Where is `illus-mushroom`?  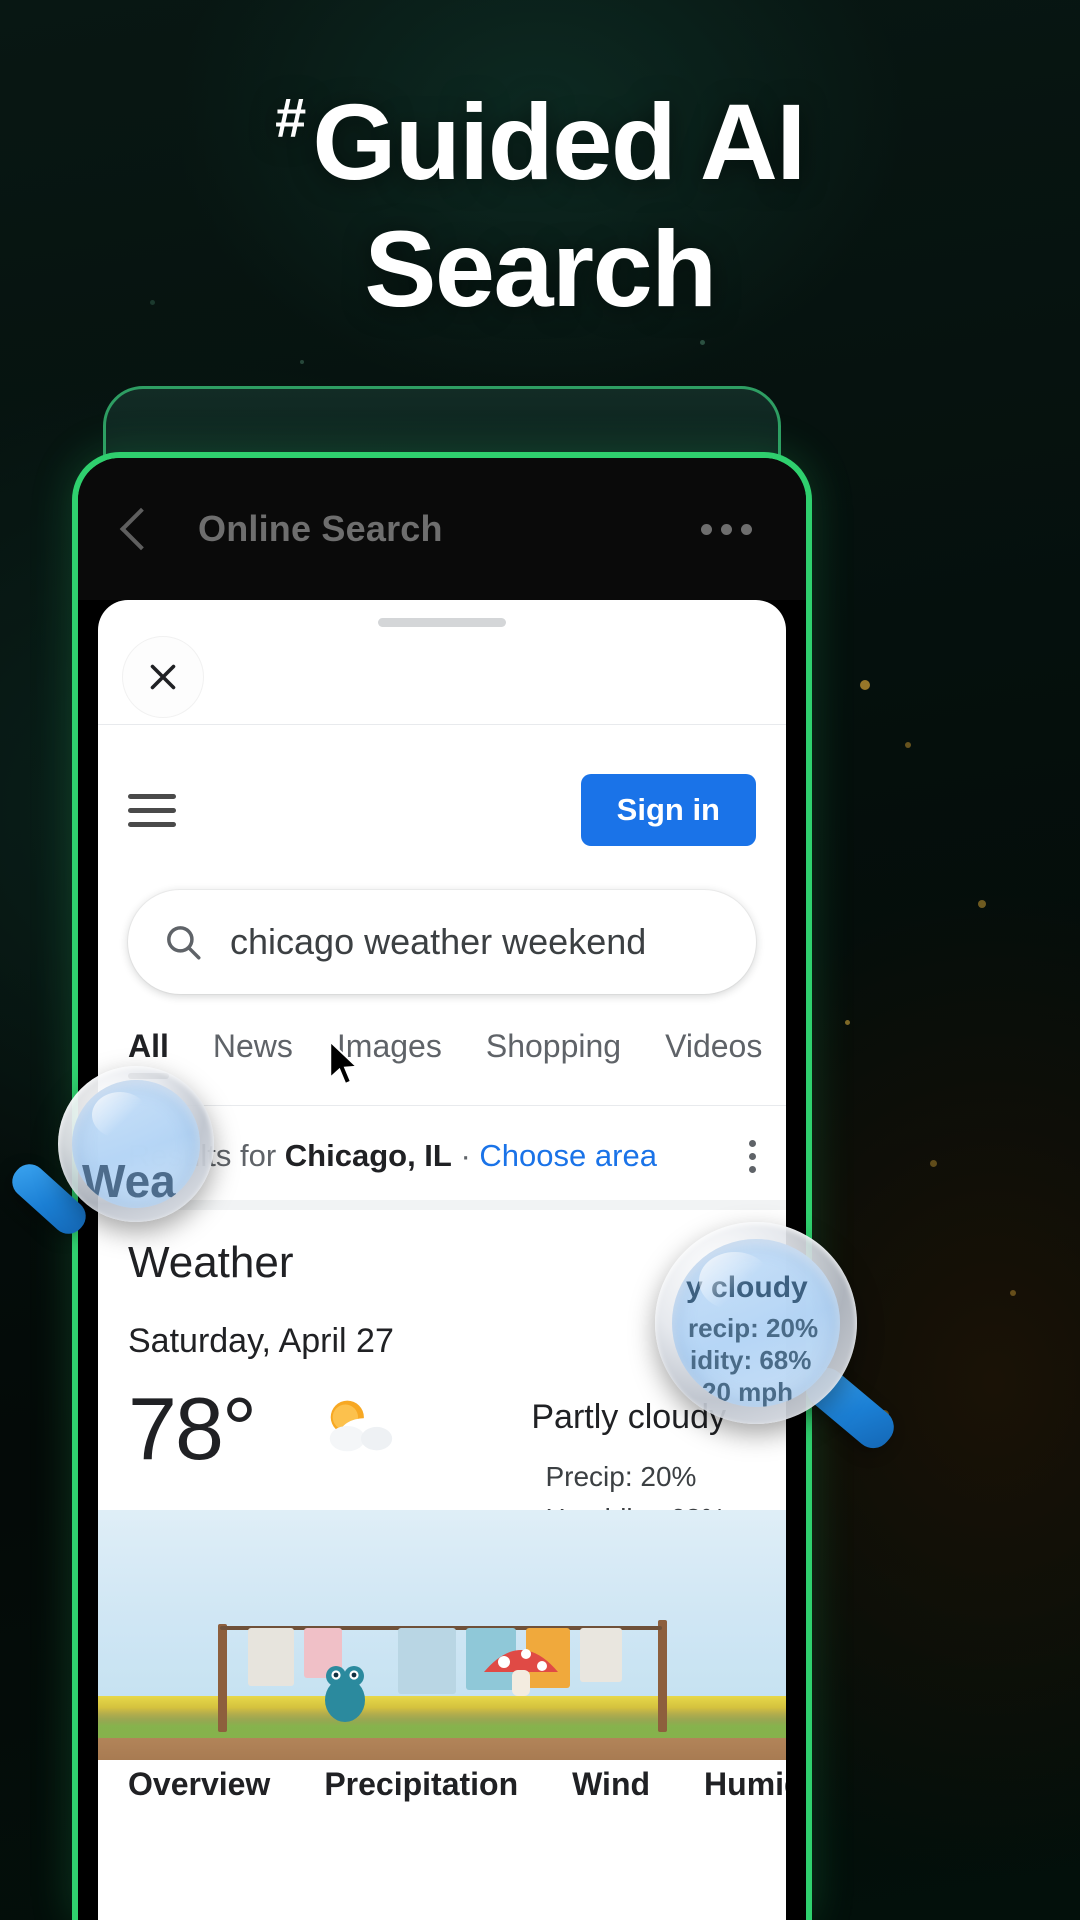 illus-mushroom is located at coordinates (521, 1672).